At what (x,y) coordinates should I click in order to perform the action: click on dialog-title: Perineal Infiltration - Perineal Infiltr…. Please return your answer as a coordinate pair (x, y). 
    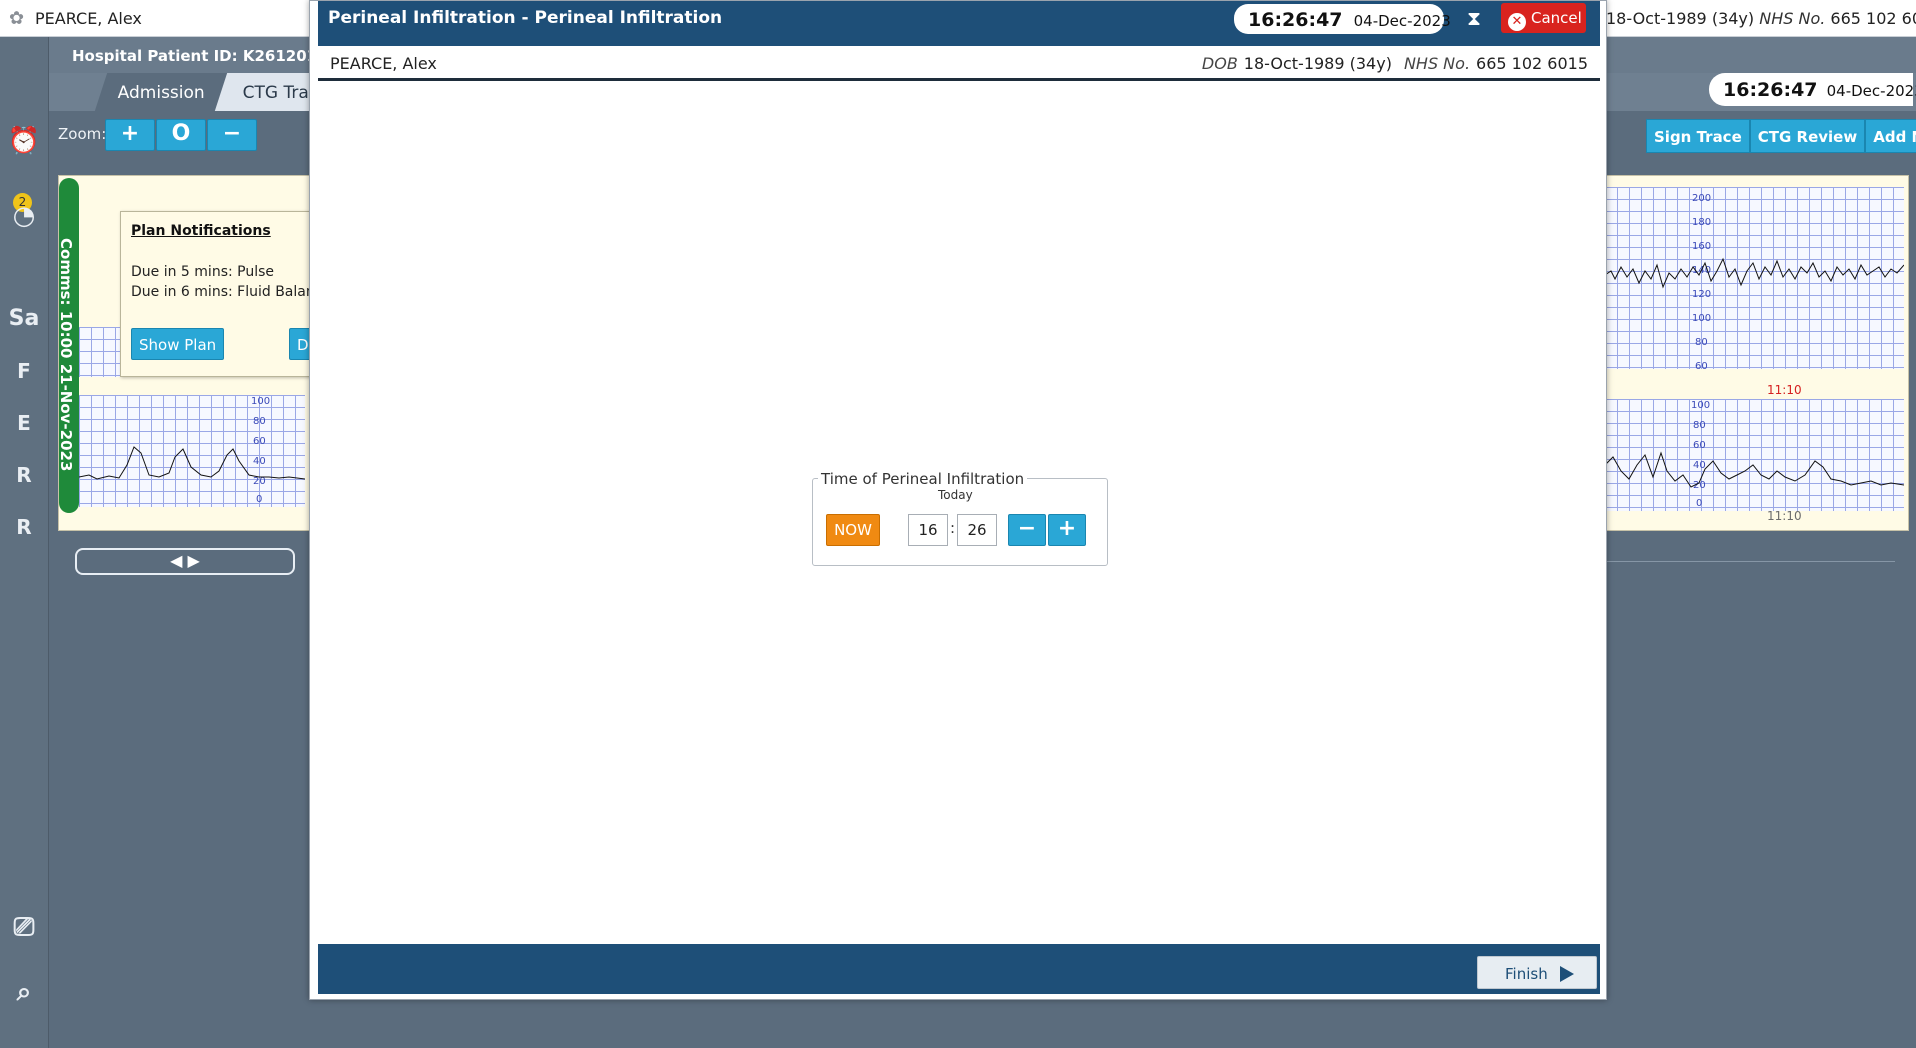
    Looking at the image, I should click on (525, 18).